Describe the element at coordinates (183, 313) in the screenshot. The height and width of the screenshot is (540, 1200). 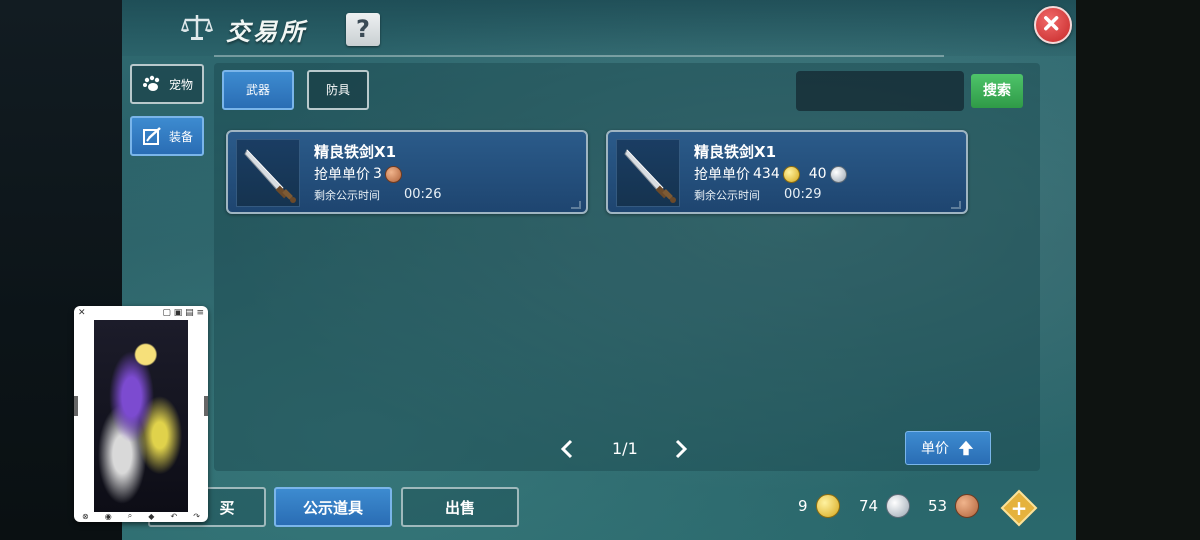
I see `window-controls-icon: ▢ ▣ ▤ ≡` at that location.